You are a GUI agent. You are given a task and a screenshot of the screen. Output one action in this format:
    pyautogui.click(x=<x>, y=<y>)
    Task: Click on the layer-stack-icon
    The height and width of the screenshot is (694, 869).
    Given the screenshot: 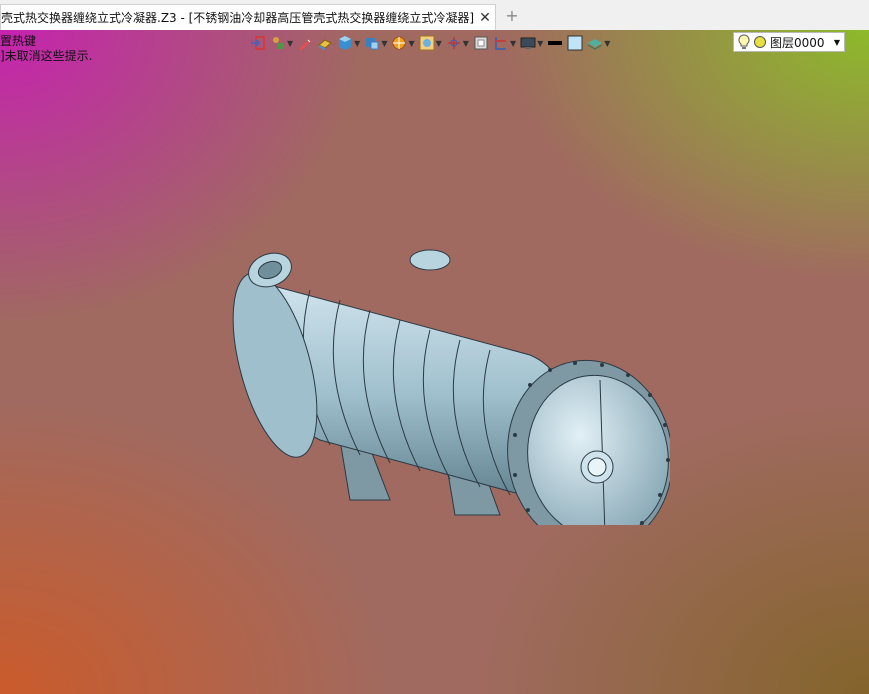 What is the action you would take?
    pyautogui.click(x=595, y=44)
    